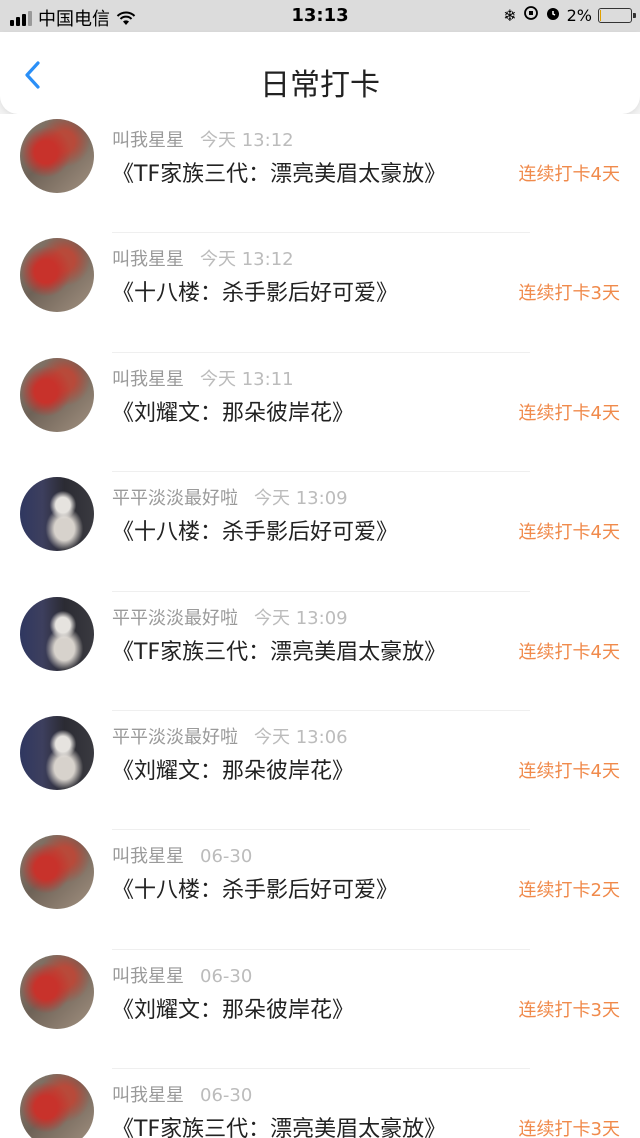  I want to click on checkin-row: 叫我星星 今天 13:12 《十八楼：杀手影后好可爱》 连续打卡3天, so click(320, 293).